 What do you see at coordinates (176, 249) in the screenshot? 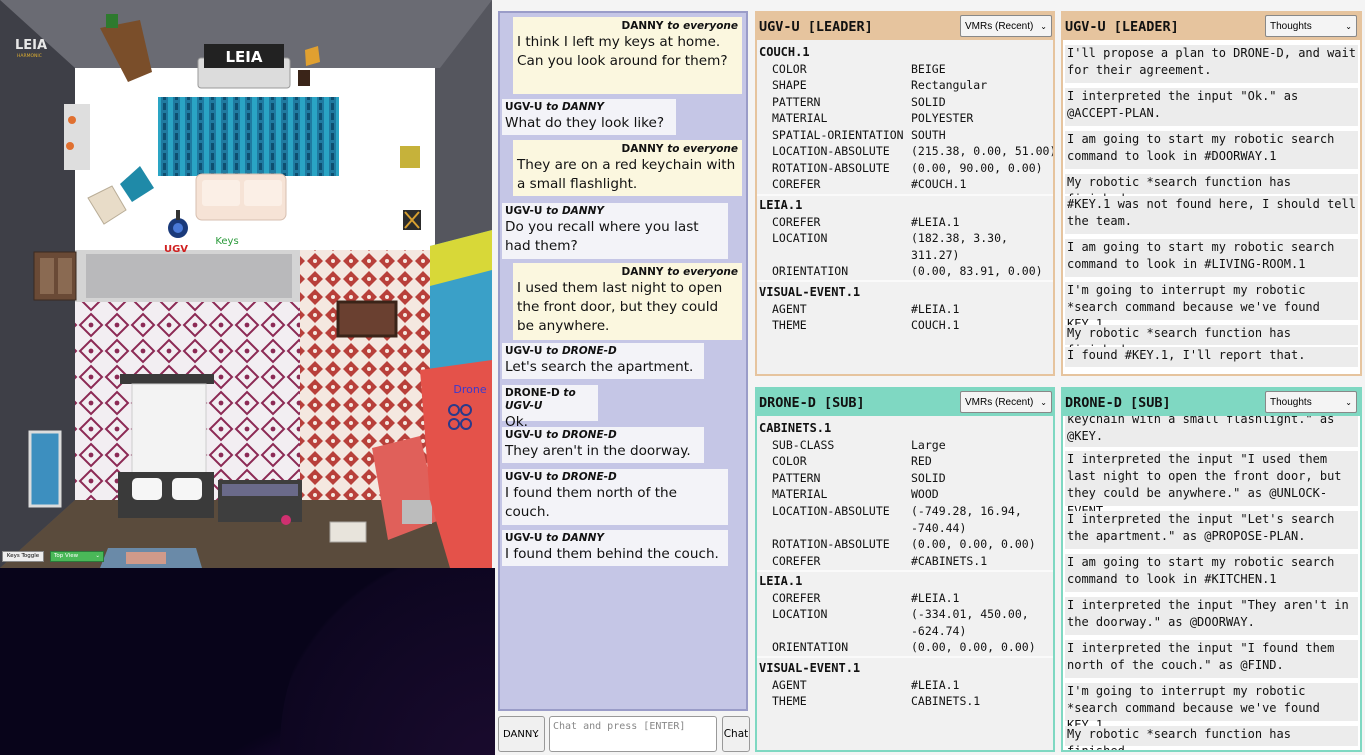
I see `ugv-label: UGV` at bounding box center [176, 249].